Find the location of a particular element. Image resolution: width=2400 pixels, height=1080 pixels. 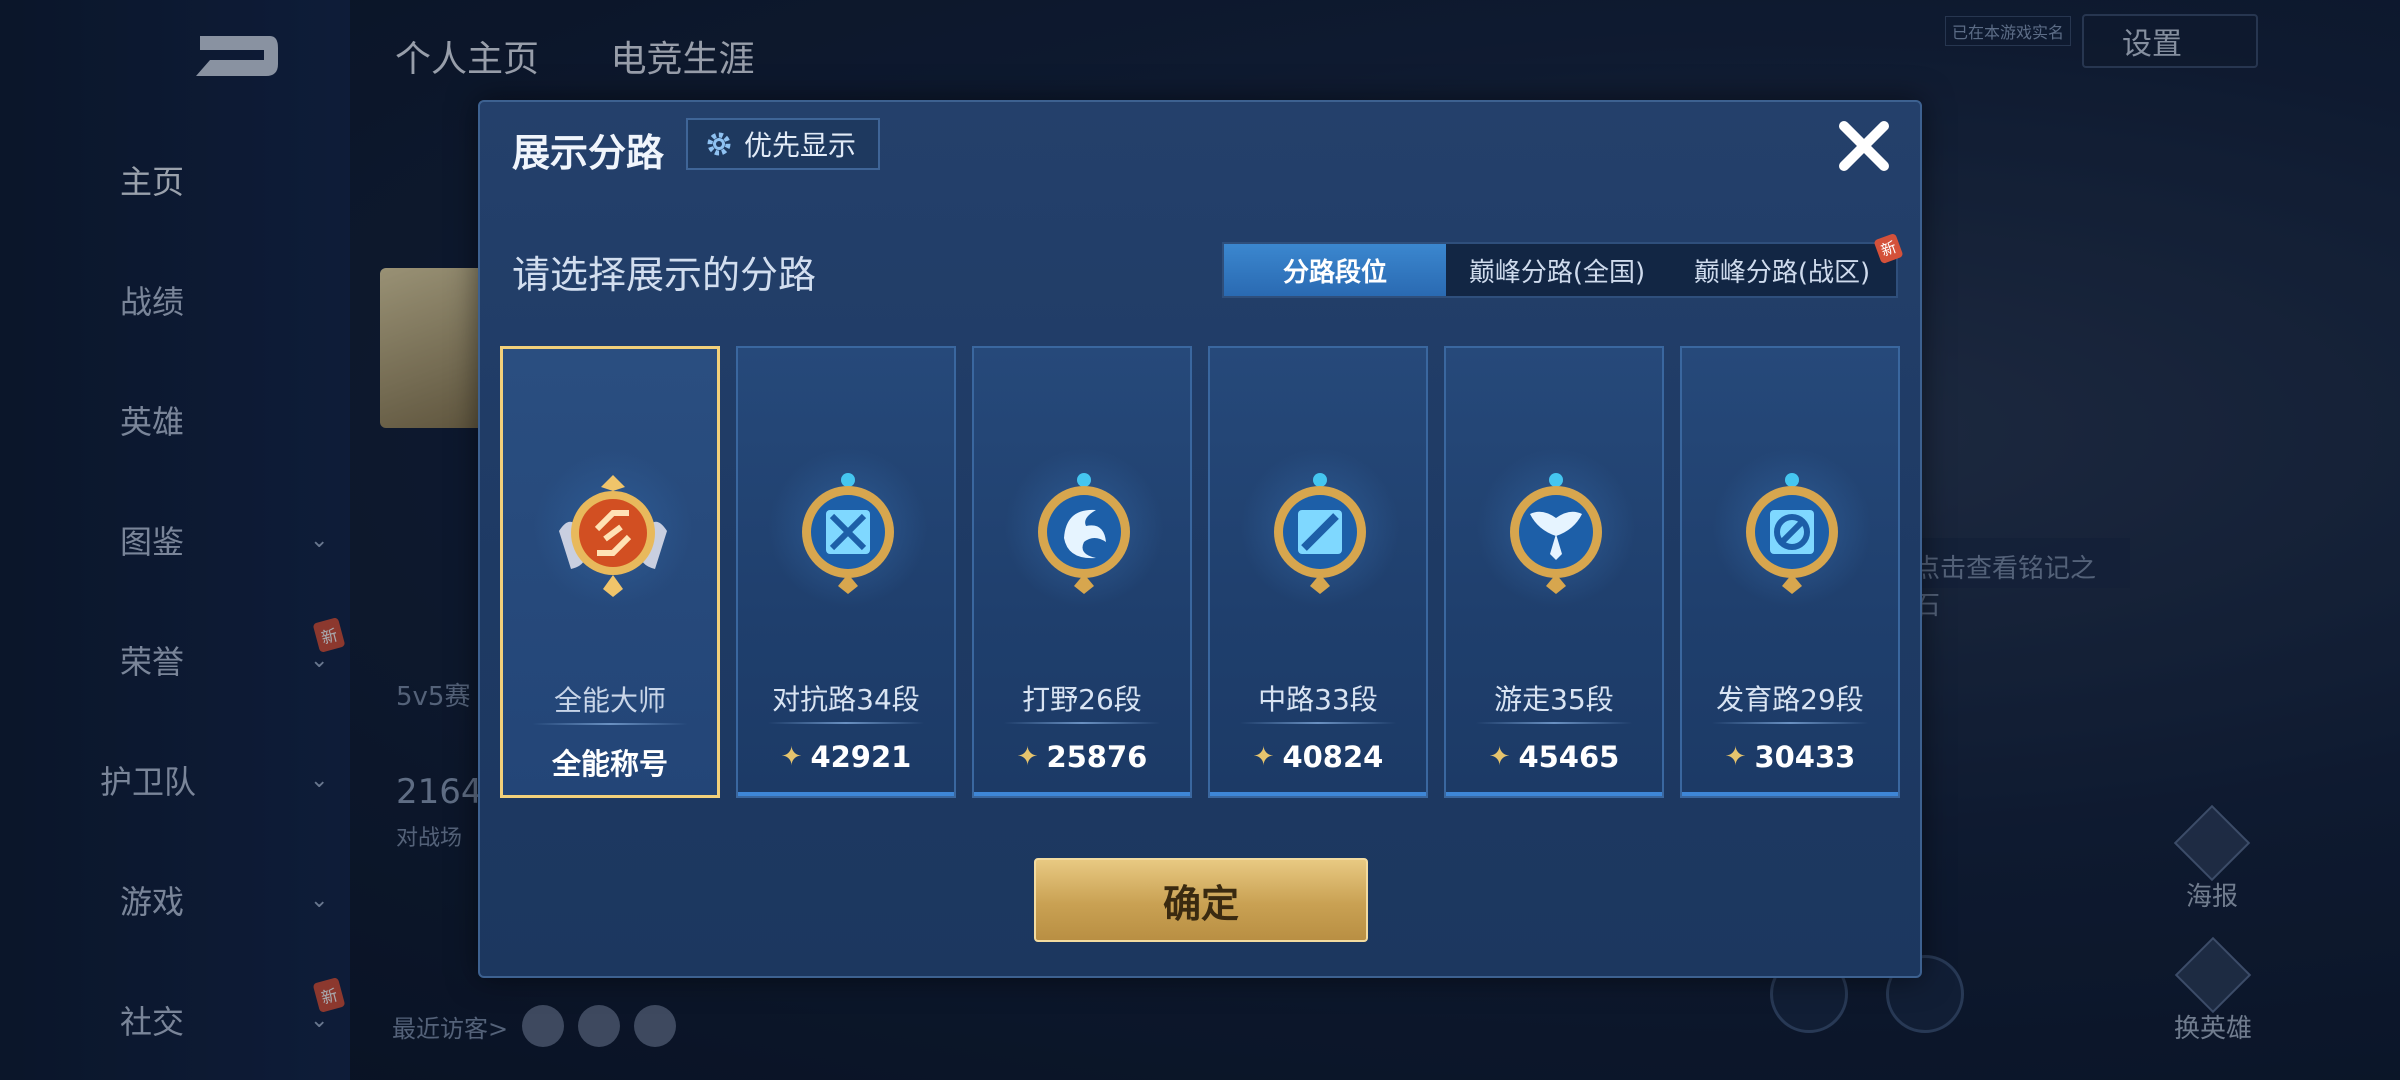

roam-emblem-icon is located at coordinates (1556, 533).